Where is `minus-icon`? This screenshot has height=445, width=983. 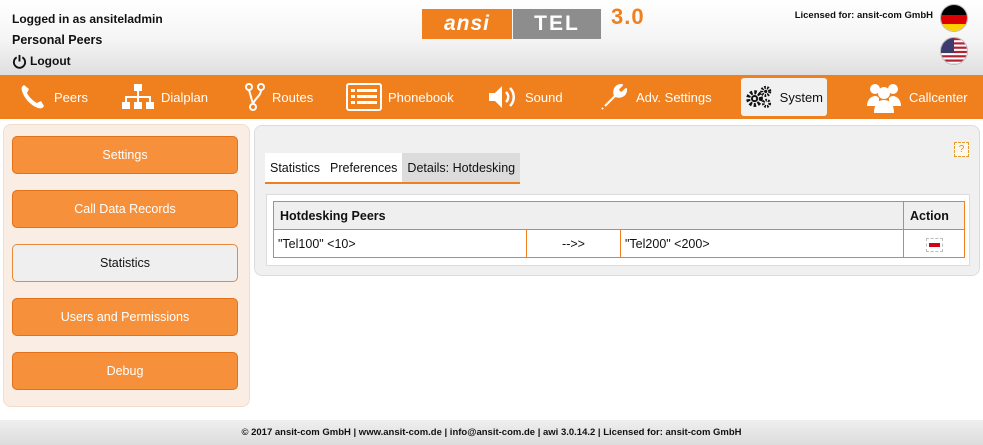 minus-icon is located at coordinates (934, 244).